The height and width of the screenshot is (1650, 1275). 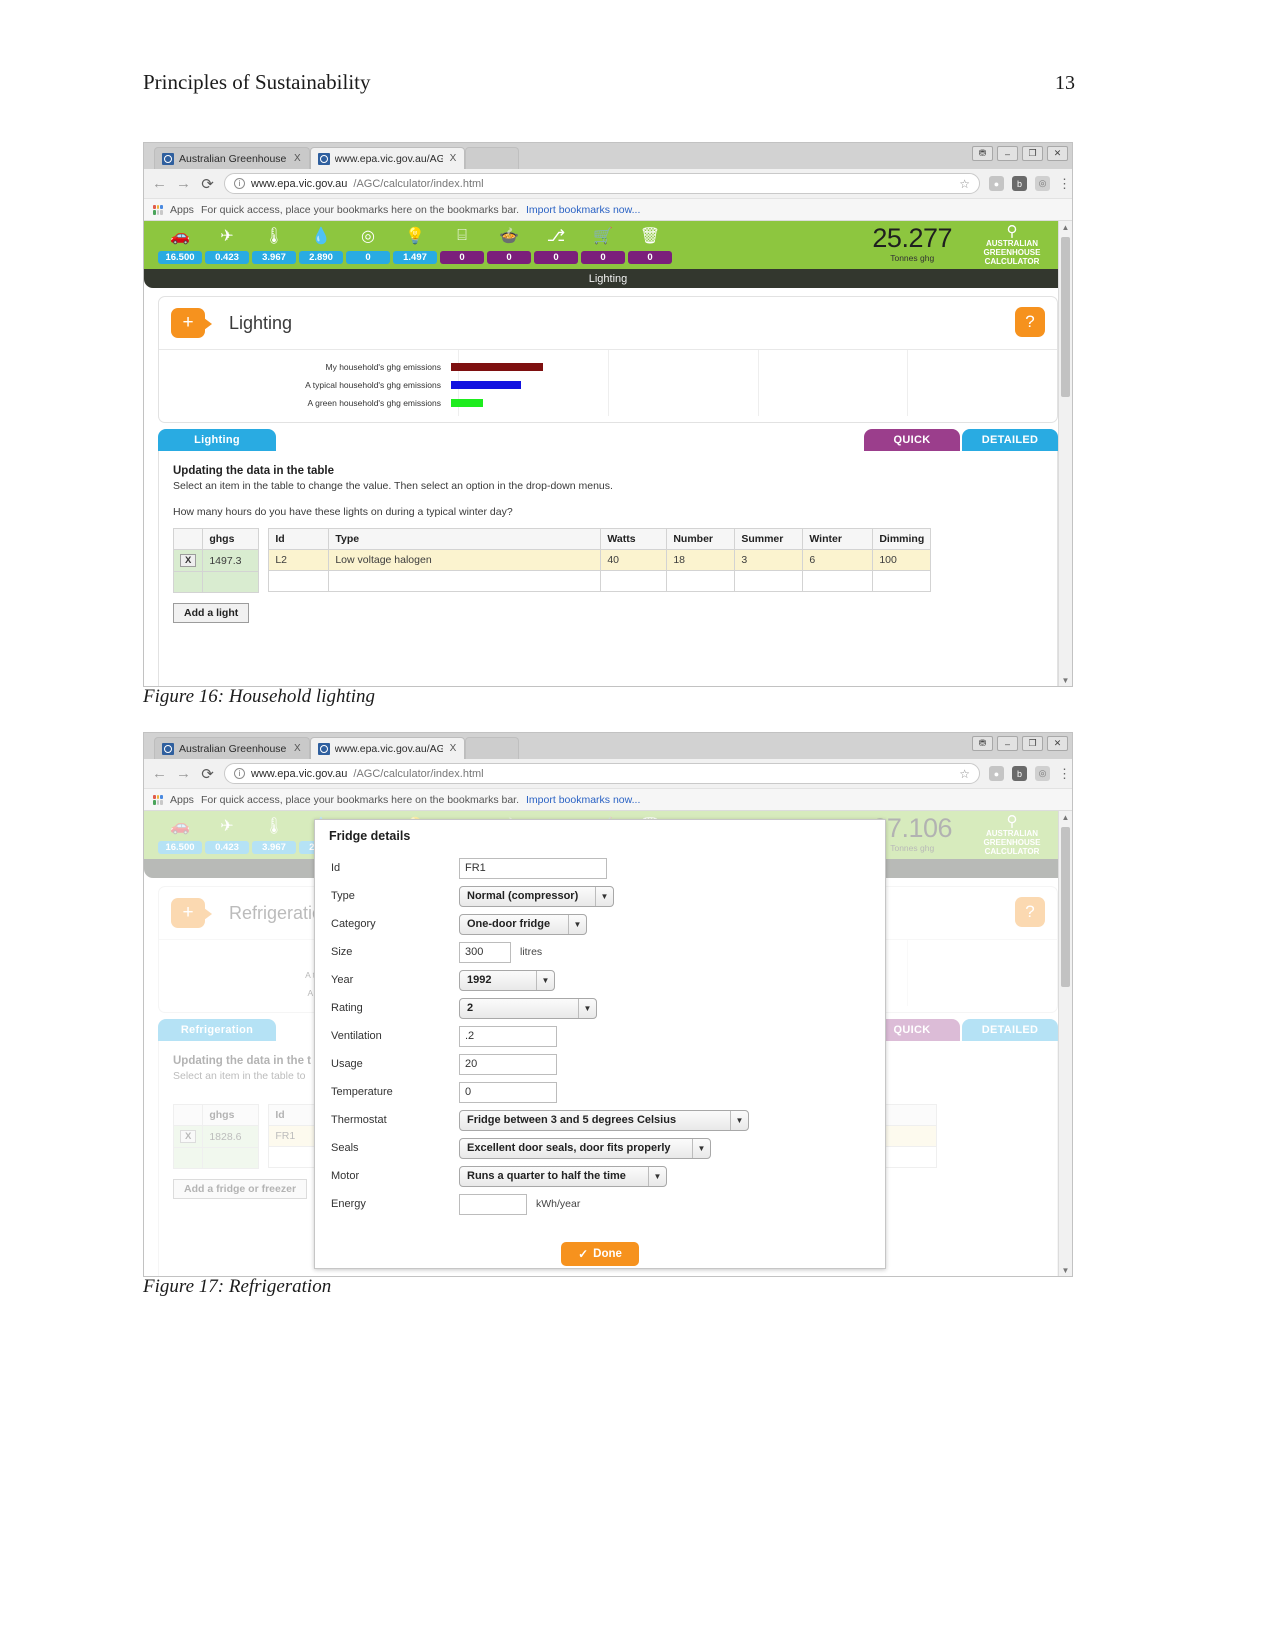 I want to click on tab-detailed: DETAILED, so click(x=1010, y=1030).